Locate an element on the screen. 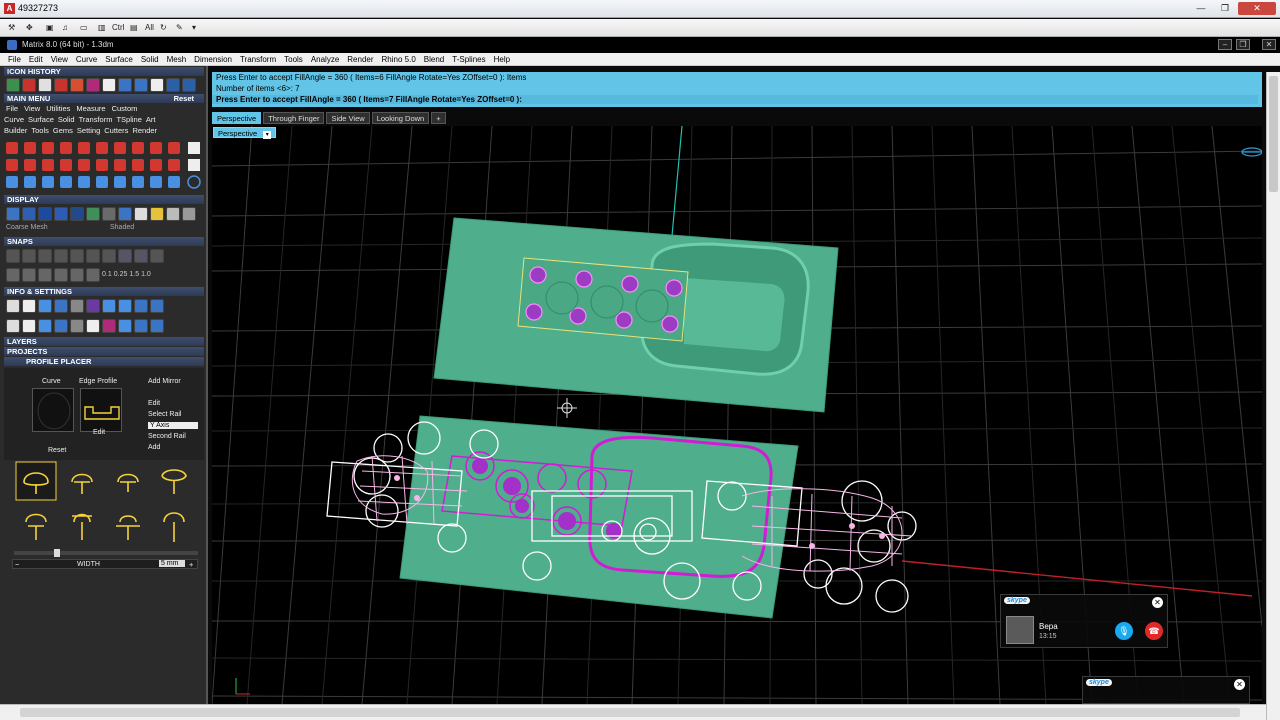 The height and width of the screenshot is (720, 1280). layers-header: LAYERS is located at coordinates (104, 341).